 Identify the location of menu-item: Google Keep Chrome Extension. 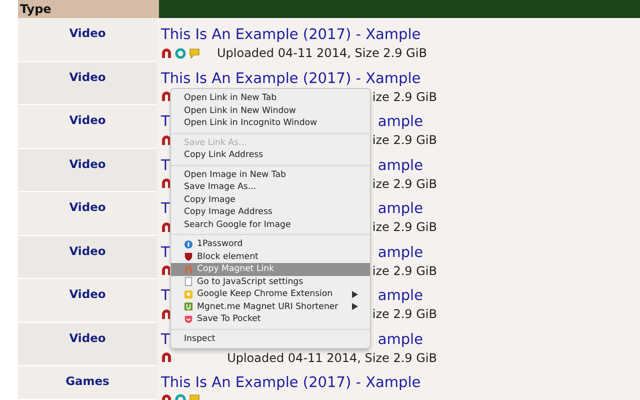
(270, 294).